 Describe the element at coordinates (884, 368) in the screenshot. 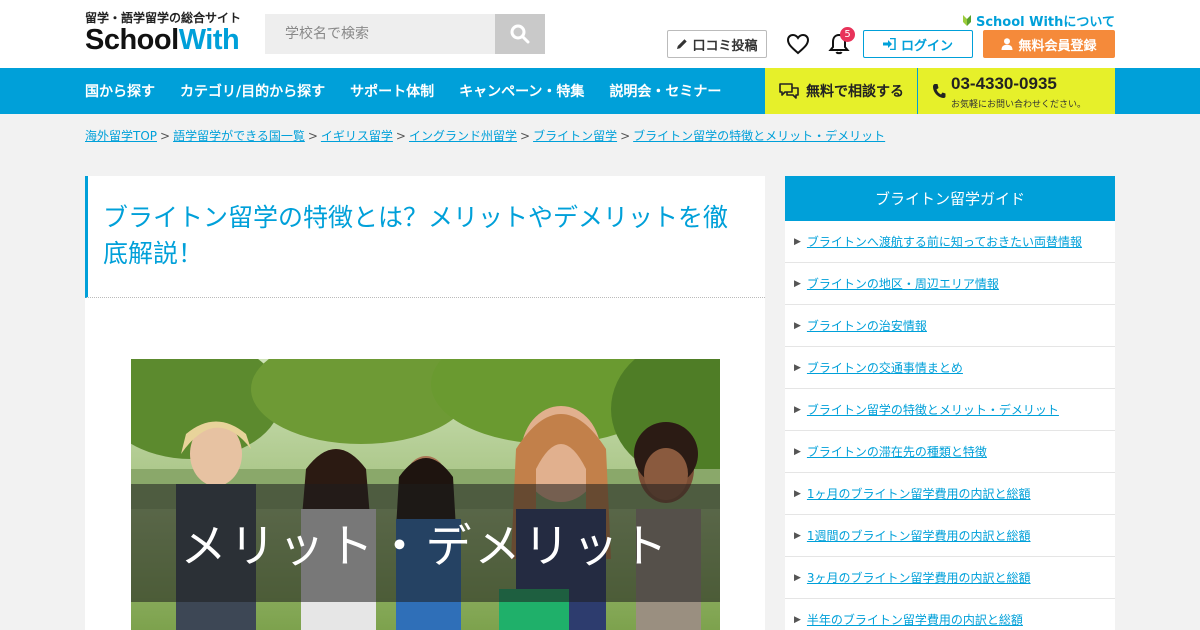

I see `sidebar-item-label: ブライトンの交通事情まとめ` at that location.